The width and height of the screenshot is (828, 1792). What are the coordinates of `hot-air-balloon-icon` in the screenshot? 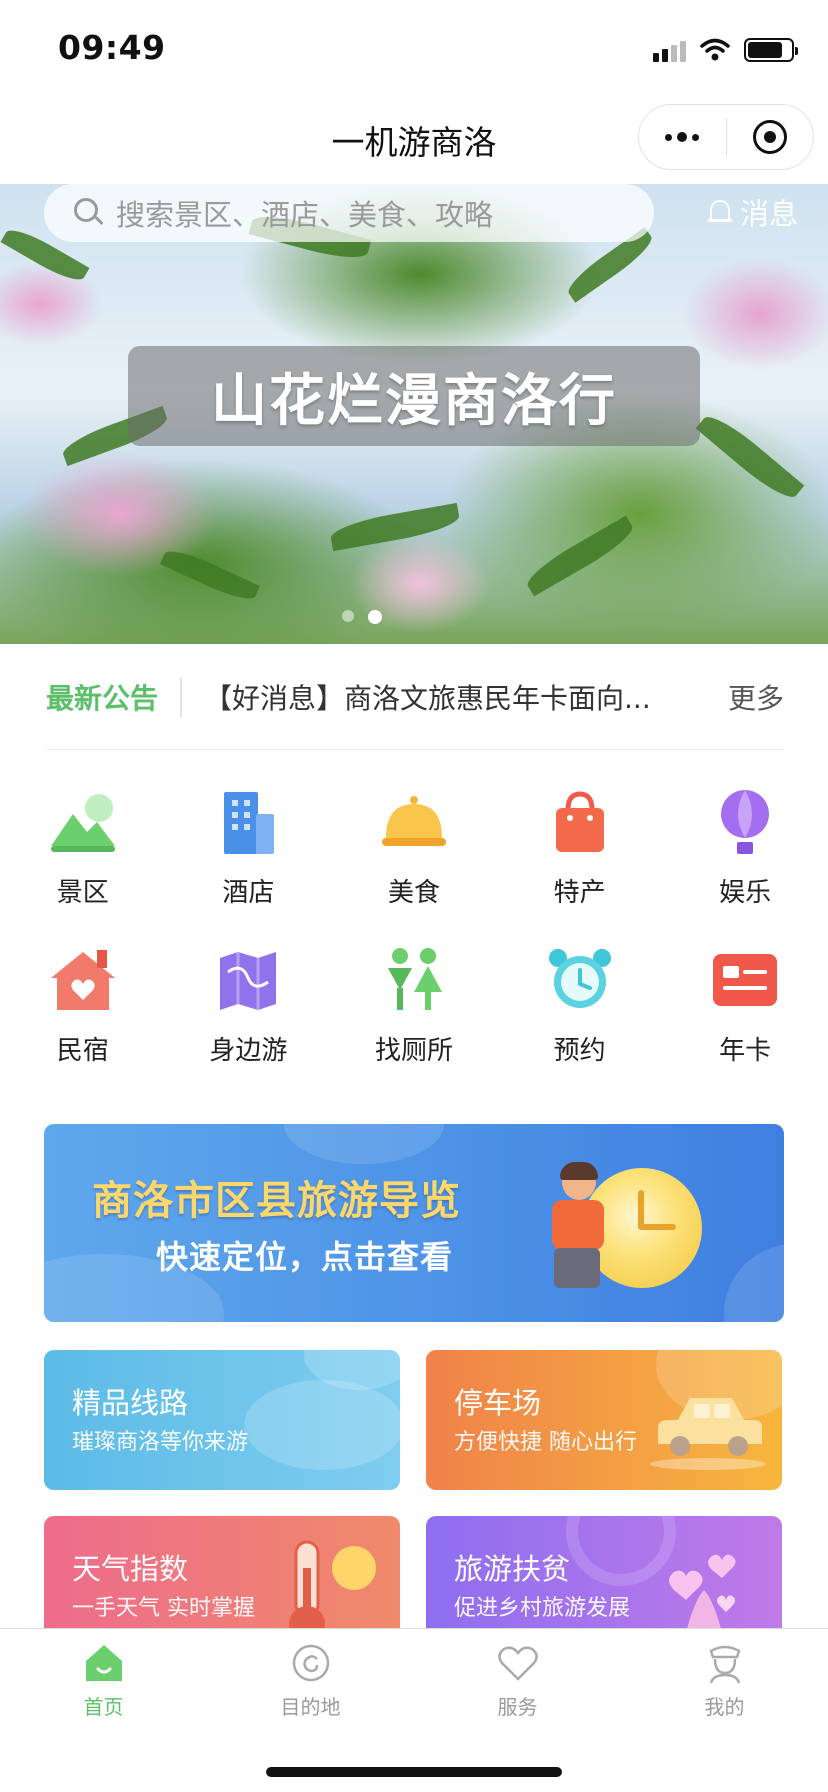 It's located at (745, 822).